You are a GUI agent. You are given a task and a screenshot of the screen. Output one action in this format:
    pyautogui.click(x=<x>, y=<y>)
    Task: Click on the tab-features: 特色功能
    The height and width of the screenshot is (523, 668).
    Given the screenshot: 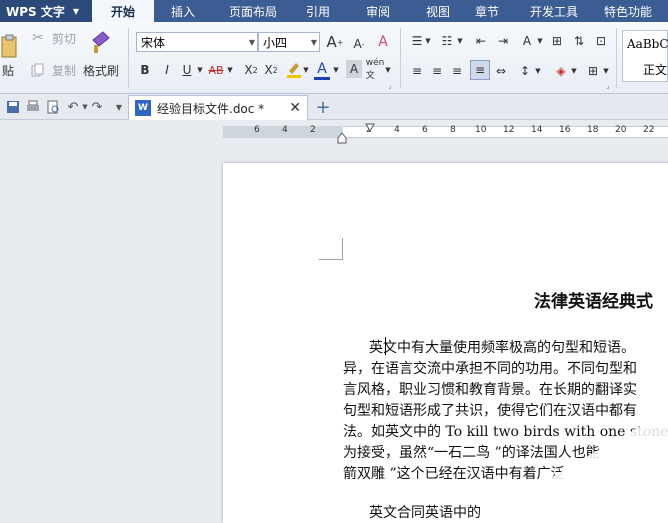 What is the action you would take?
    pyautogui.click(x=628, y=11)
    